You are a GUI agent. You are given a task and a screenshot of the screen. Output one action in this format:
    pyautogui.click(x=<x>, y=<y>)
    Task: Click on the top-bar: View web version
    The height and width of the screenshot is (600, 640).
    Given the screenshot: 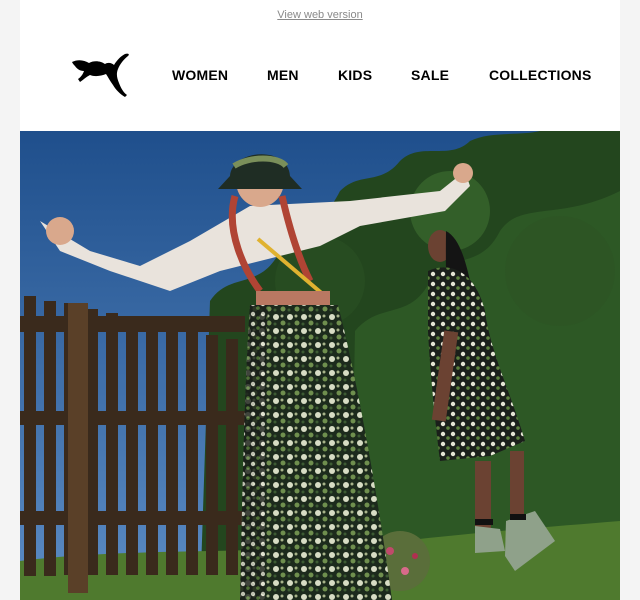 What is the action you would take?
    pyautogui.click(x=320, y=16)
    